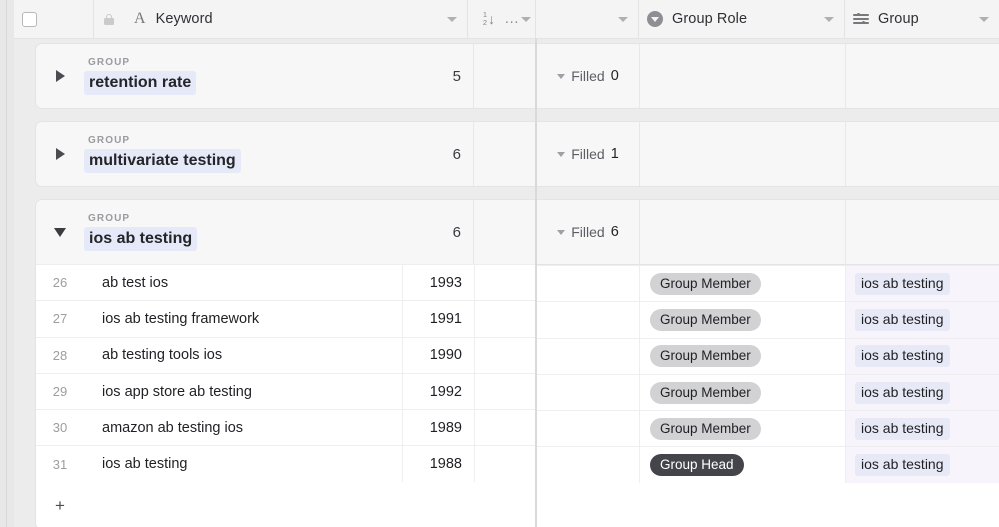  Describe the element at coordinates (141, 239) in the screenshot. I see `group-name: ios ab testing` at that location.